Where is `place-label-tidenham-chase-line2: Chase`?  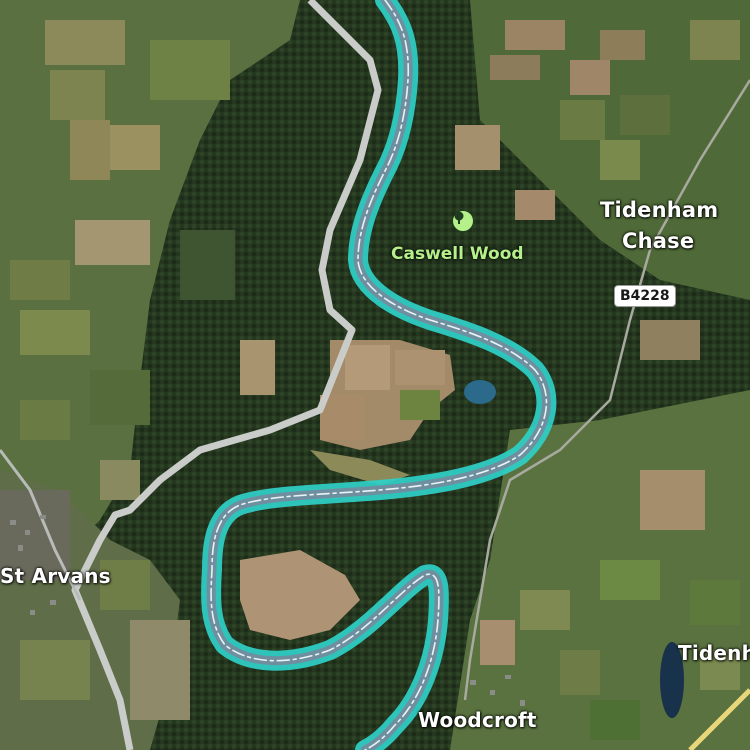 place-label-tidenham-chase-line2: Chase is located at coordinates (658, 241).